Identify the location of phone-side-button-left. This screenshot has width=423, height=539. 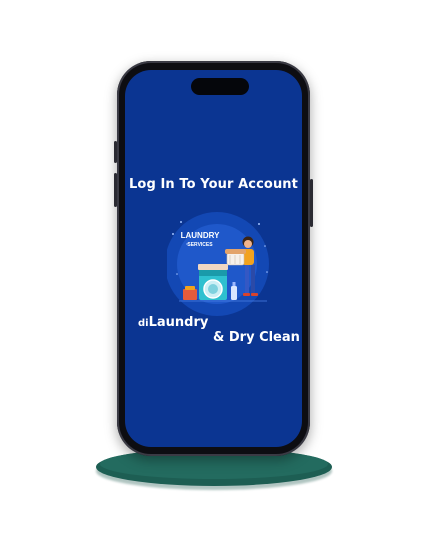
(115, 152).